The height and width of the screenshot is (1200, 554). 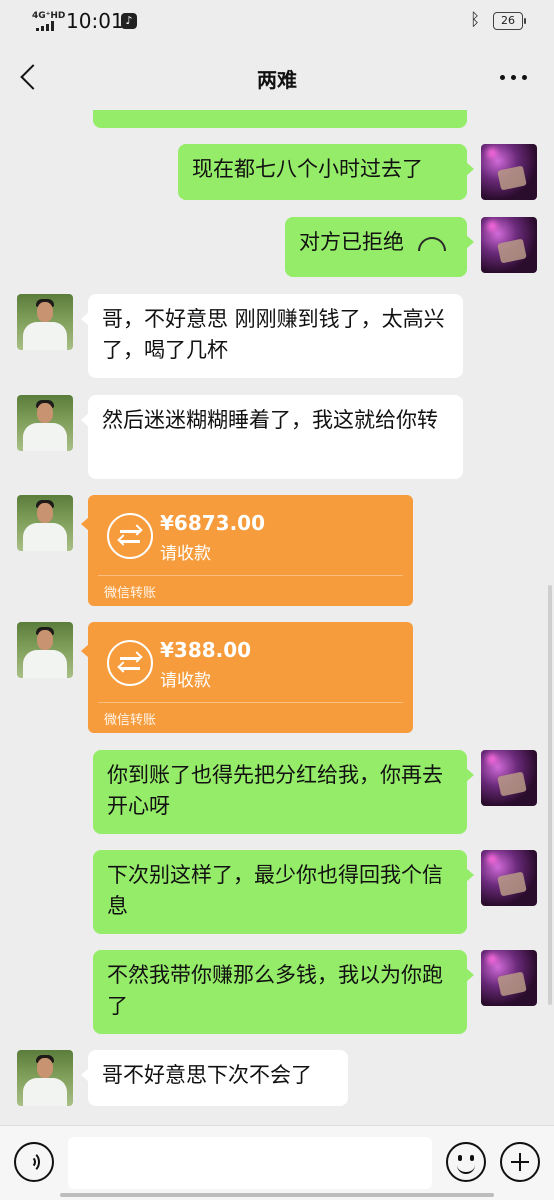 I want to click on transfer-card: ¥388.00 请收款 微信转账, so click(x=247, y=677).